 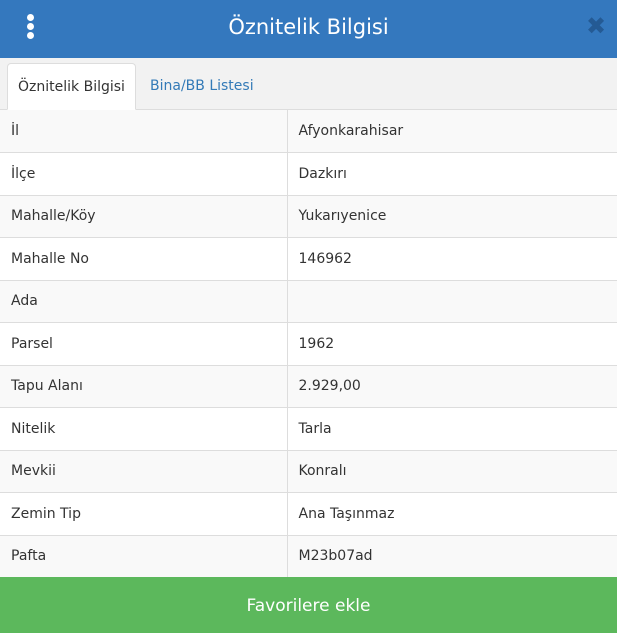 What do you see at coordinates (452, 386) in the screenshot?
I see `attribute-value: 2.929,00` at bounding box center [452, 386].